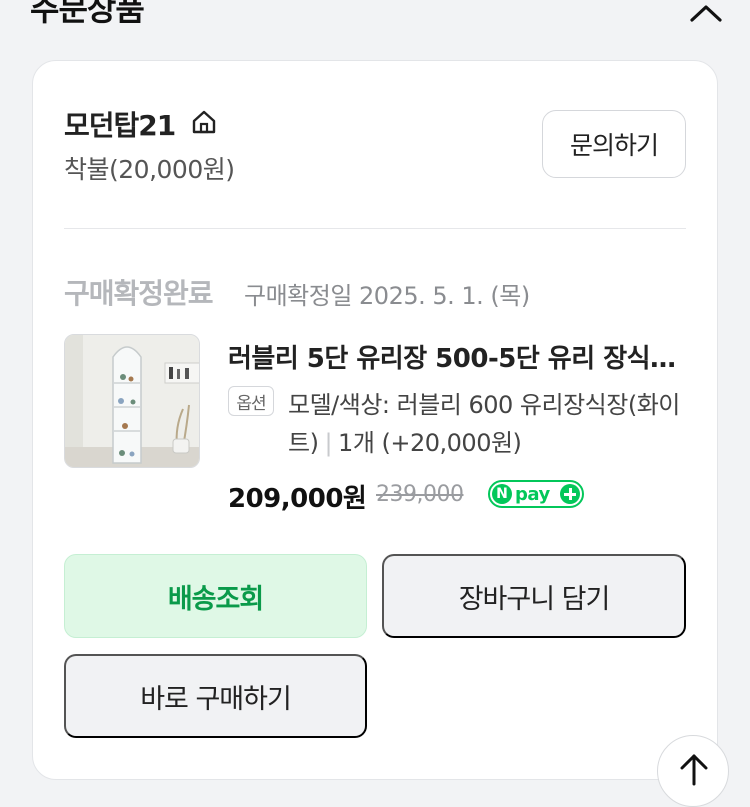  Describe the element at coordinates (614, 144) in the screenshot. I see `inquiry-button: 문의하기` at that location.